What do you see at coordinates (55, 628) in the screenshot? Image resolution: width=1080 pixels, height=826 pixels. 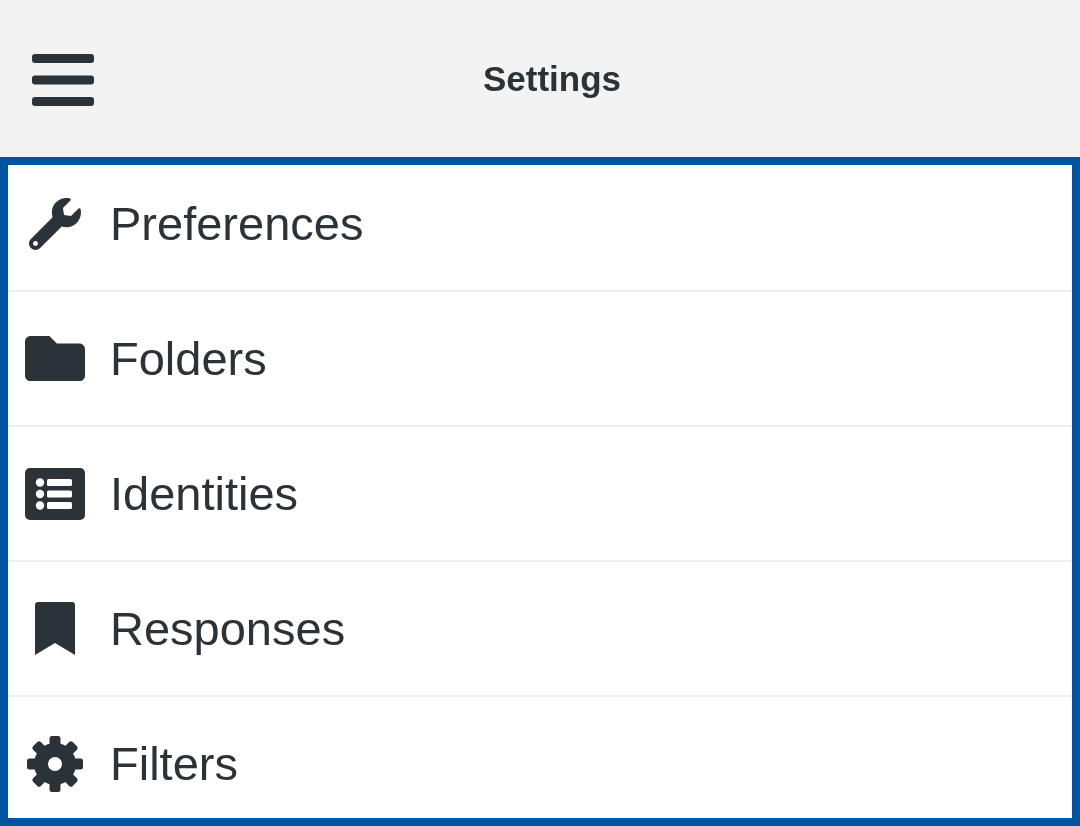 I see `bookmark-icon` at bounding box center [55, 628].